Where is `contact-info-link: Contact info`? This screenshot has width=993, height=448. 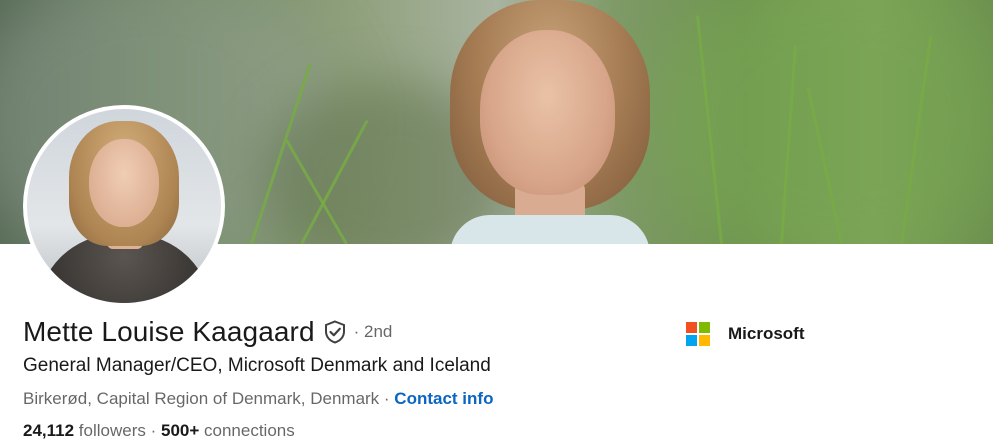 contact-info-link: Contact info is located at coordinates (443, 398).